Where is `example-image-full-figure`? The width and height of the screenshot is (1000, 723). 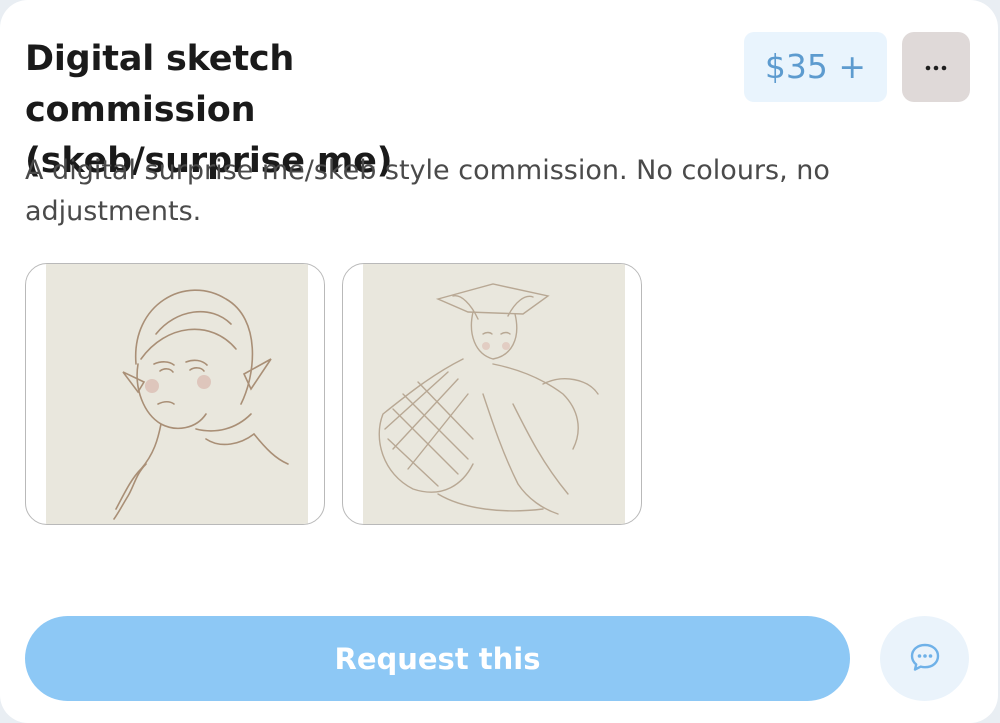 example-image-full-figure is located at coordinates (492, 394).